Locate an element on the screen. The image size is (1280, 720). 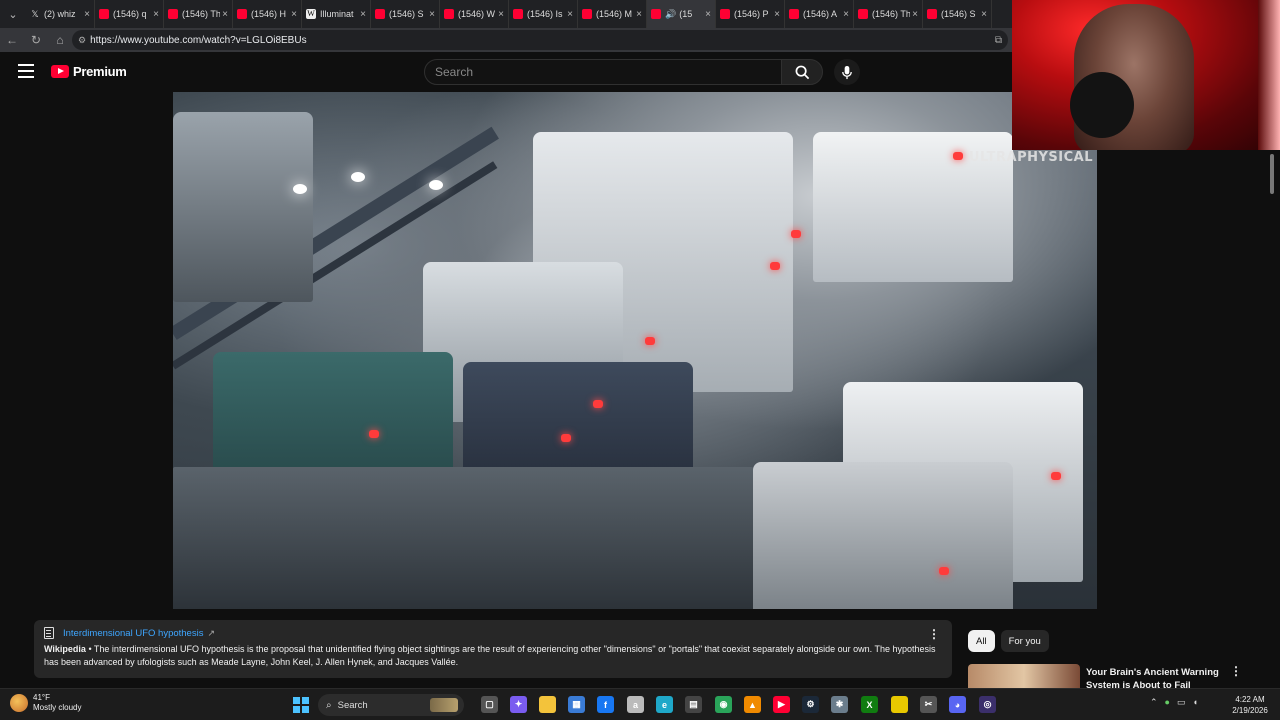
youtube-logo: Premium is located at coordinates (89, 71).